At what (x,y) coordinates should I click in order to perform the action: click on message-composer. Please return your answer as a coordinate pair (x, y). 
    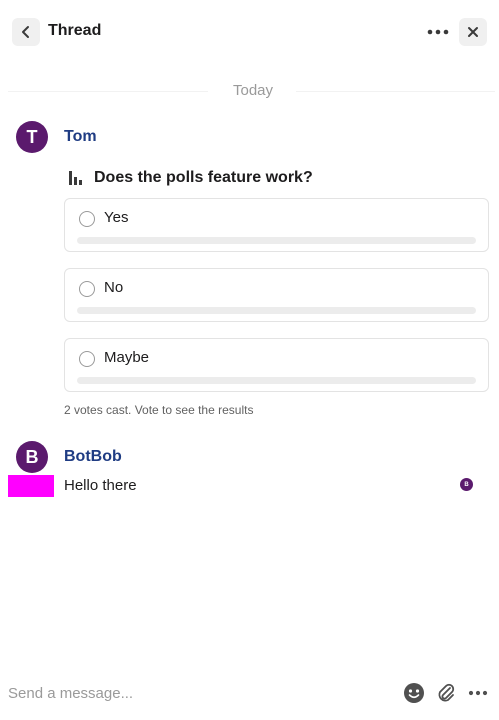
    Looking at the image, I should click on (249, 696).